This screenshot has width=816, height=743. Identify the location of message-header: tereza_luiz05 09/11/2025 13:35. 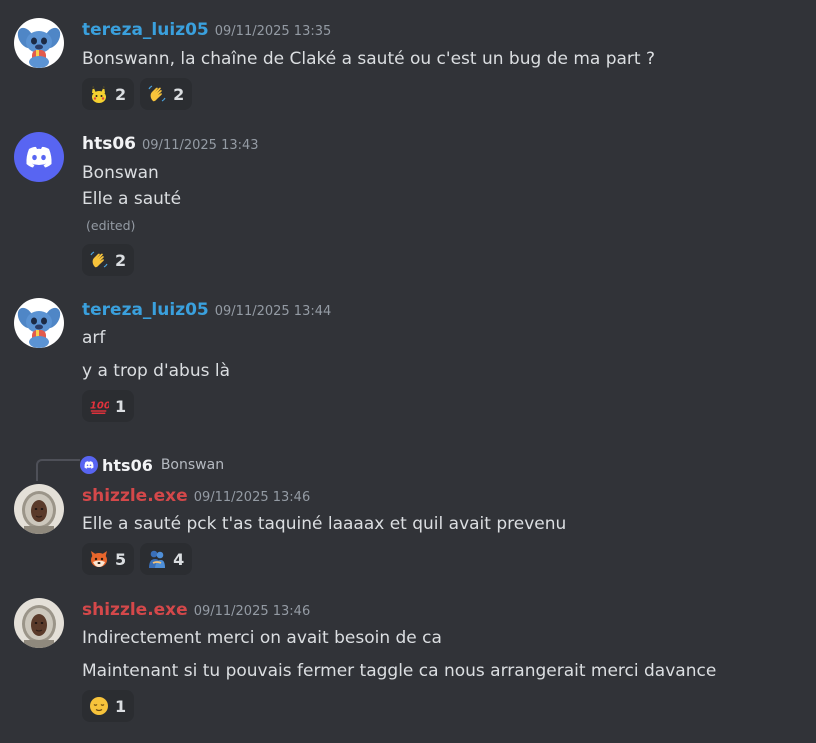
(206, 32).